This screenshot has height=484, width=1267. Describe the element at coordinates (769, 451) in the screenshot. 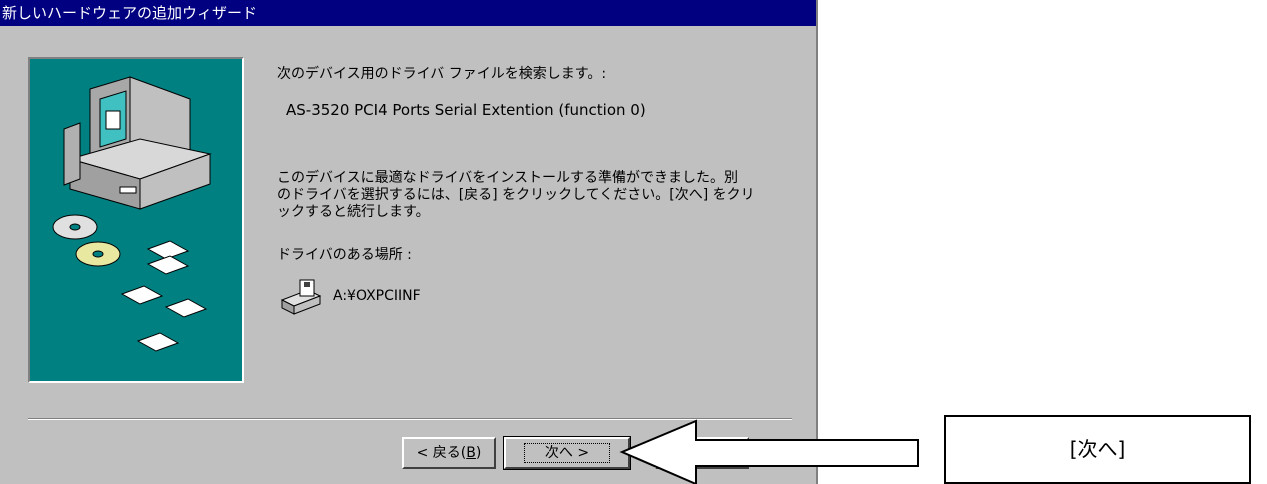

I see `left-pointing-arrow-icon` at that location.